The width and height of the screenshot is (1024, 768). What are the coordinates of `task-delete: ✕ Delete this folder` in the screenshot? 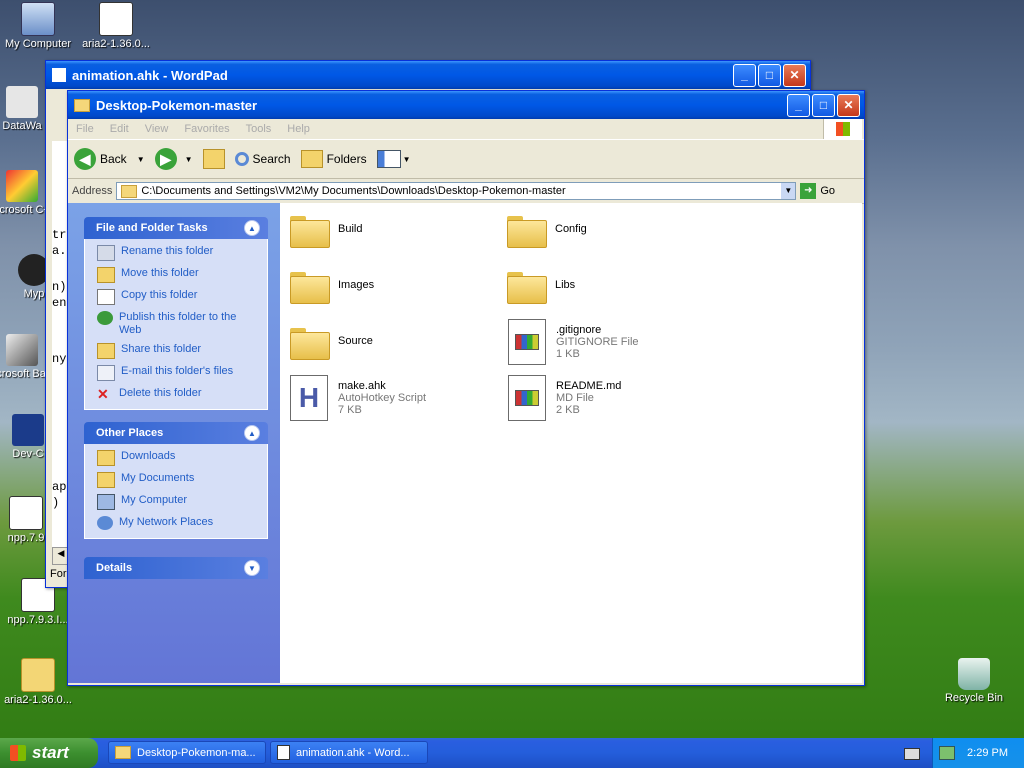 It's located at (182, 394).